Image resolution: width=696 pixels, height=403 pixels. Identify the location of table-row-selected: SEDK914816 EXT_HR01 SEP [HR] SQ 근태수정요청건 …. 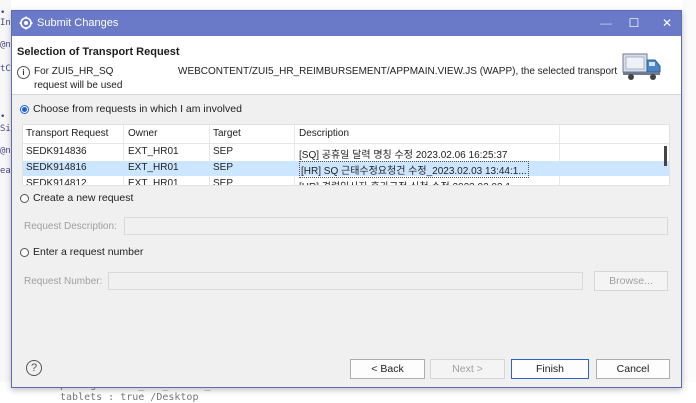
(346, 169).